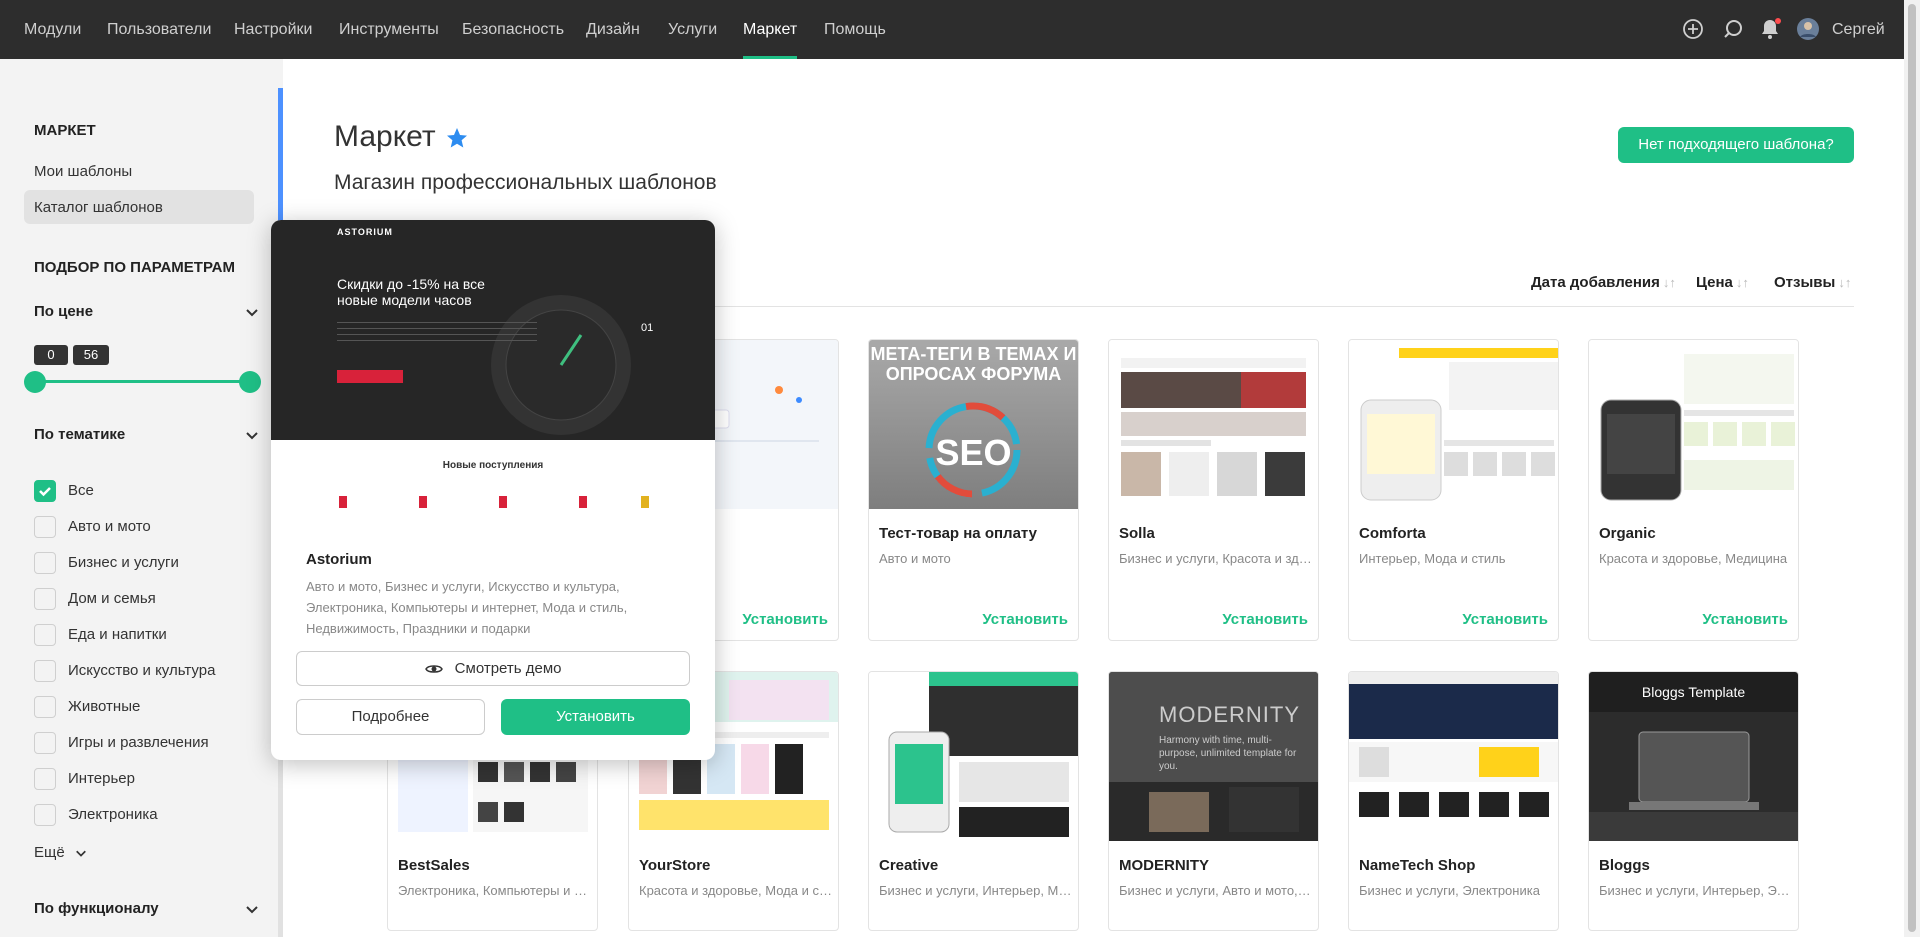 The width and height of the screenshot is (1920, 937). Describe the element at coordinates (63, 311) in the screenshot. I see `price-filter-title: По цене` at that location.